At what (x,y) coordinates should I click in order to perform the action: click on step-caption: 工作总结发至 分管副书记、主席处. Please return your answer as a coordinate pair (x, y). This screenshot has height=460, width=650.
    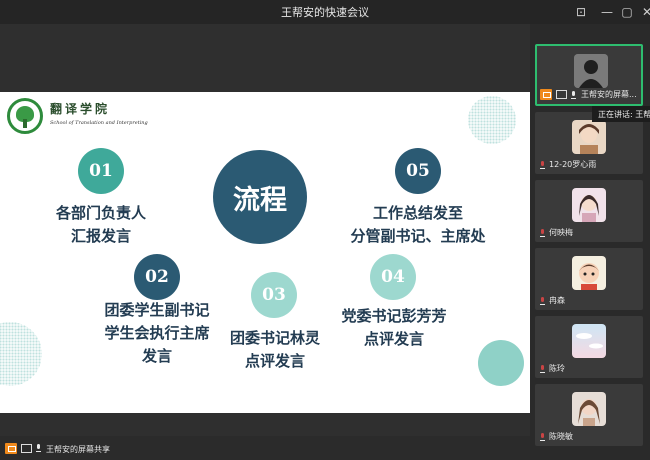
    Looking at the image, I should click on (418, 224).